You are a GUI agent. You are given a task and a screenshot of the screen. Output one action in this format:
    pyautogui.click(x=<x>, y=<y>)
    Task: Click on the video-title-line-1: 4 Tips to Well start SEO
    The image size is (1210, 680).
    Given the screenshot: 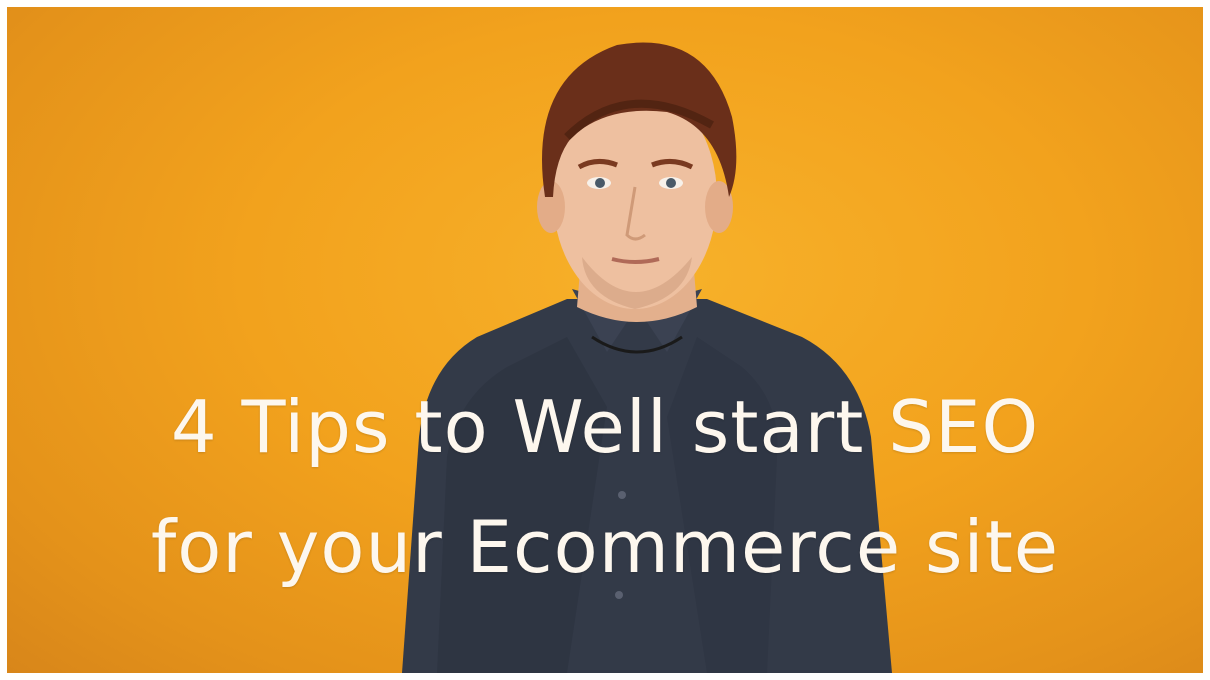 What is the action you would take?
    pyautogui.click(x=605, y=427)
    